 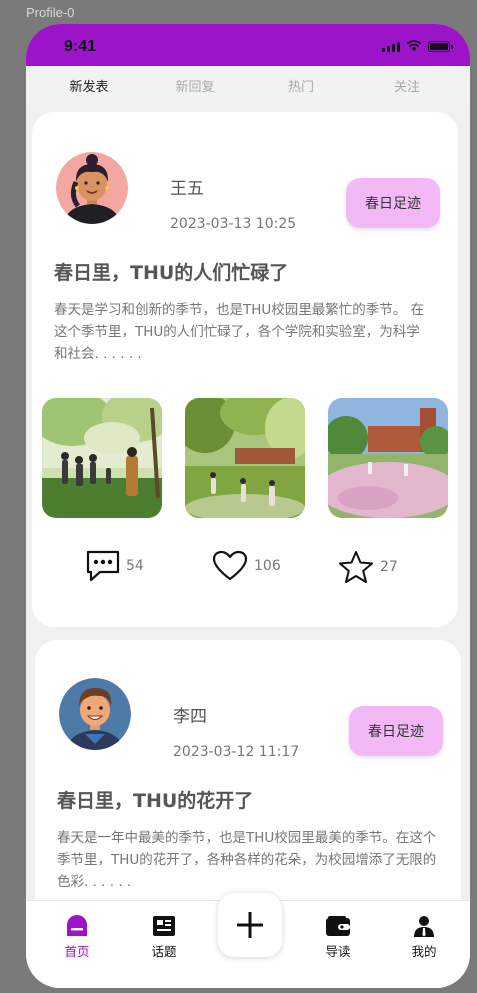 I want to click on tab-following: 关注, so click(x=407, y=85).